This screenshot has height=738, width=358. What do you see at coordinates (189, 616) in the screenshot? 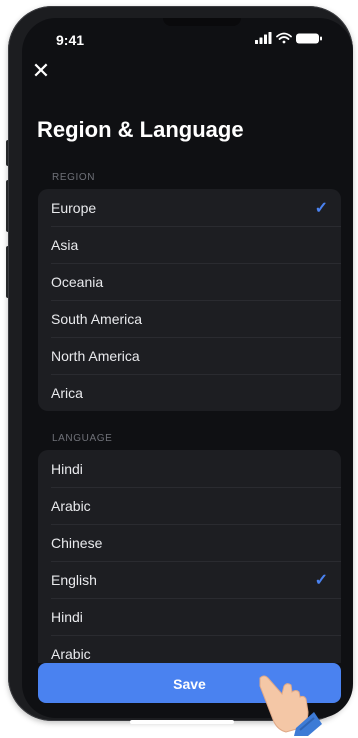
I see `language-item-hindi-2: Hindi` at bounding box center [189, 616].